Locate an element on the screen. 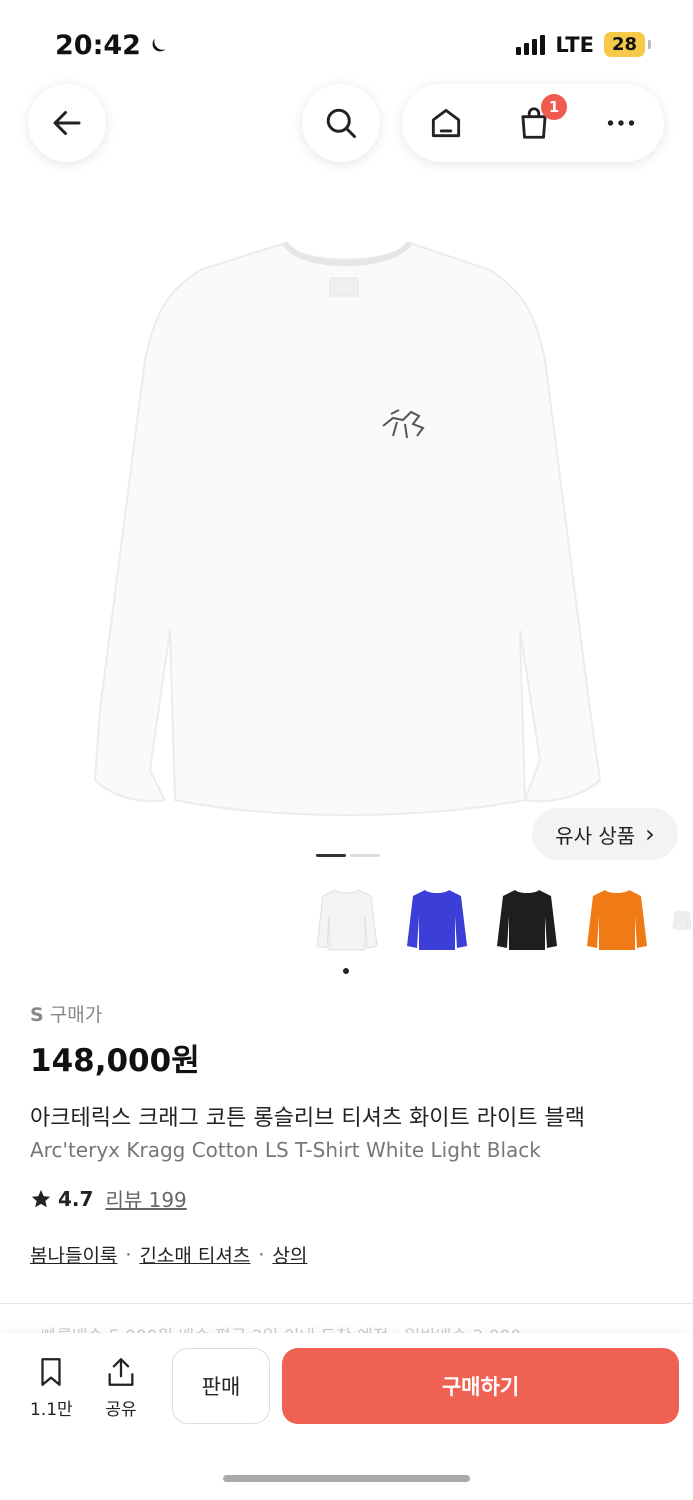 This screenshot has height=1500, width=693. status-time: 20:42 is located at coordinates (112, 45).